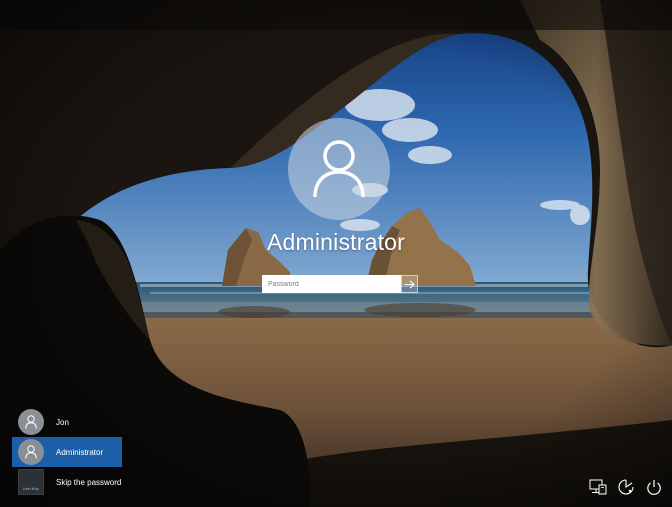 The height and width of the screenshot is (507, 672). What do you see at coordinates (31, 482) in the screenshot?
I see `avatar-tile: Intel Key` at bounding box center [31, 482].